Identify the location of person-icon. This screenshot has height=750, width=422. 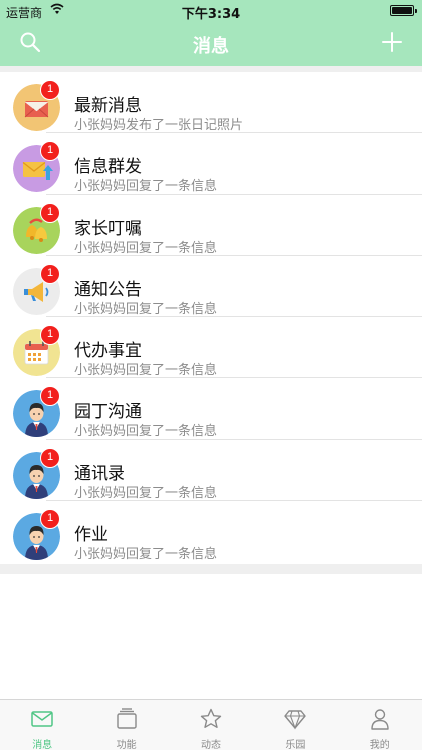
(380, 719).